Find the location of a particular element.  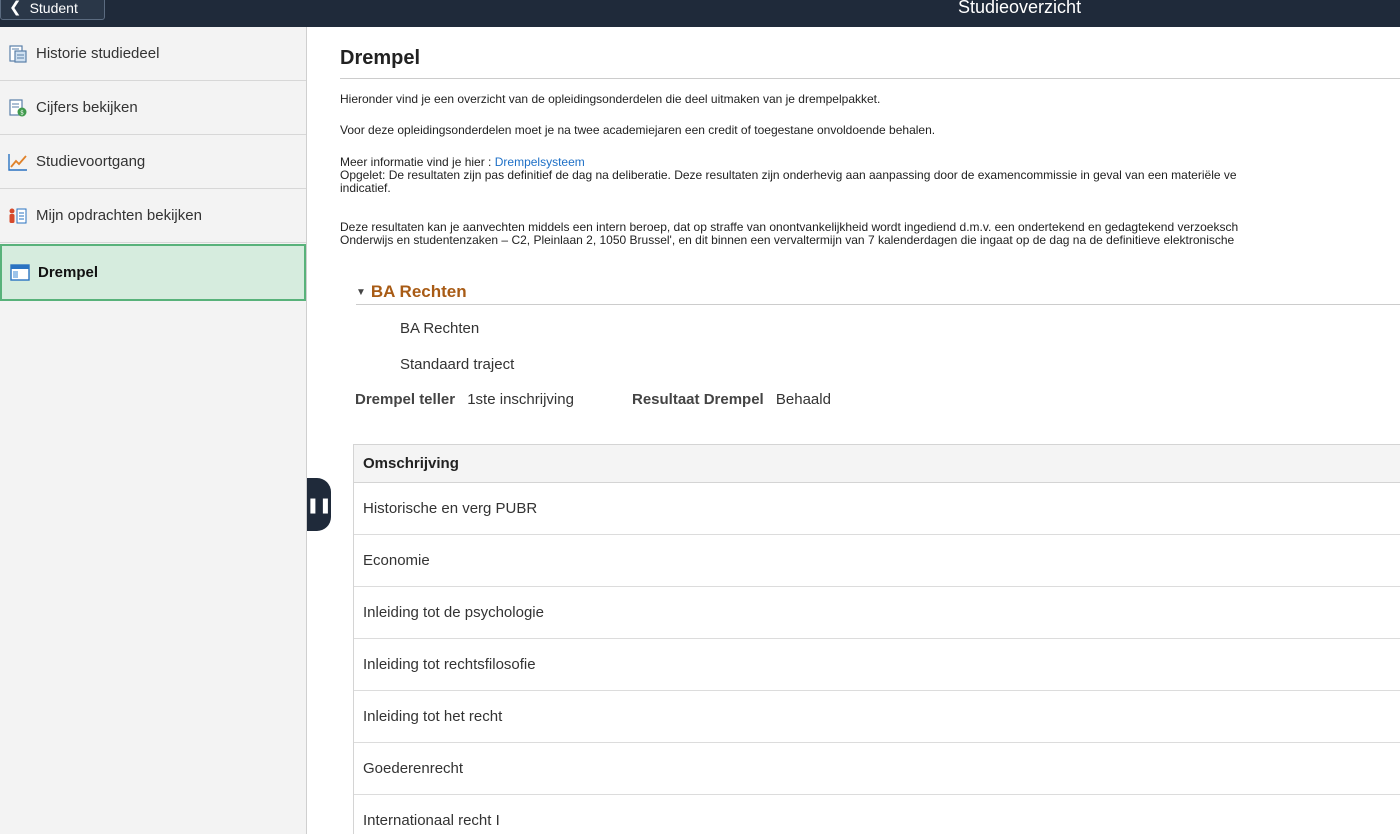

result-field: Resultaat Drempel Behaald is located at coordinates (731, 399).